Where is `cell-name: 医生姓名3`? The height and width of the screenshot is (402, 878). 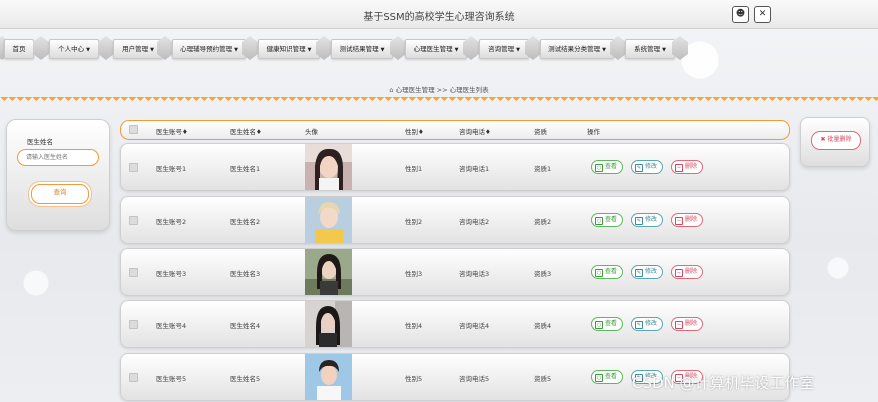 cell-name: 医生姓名3 is located at coordinates (245, 274).